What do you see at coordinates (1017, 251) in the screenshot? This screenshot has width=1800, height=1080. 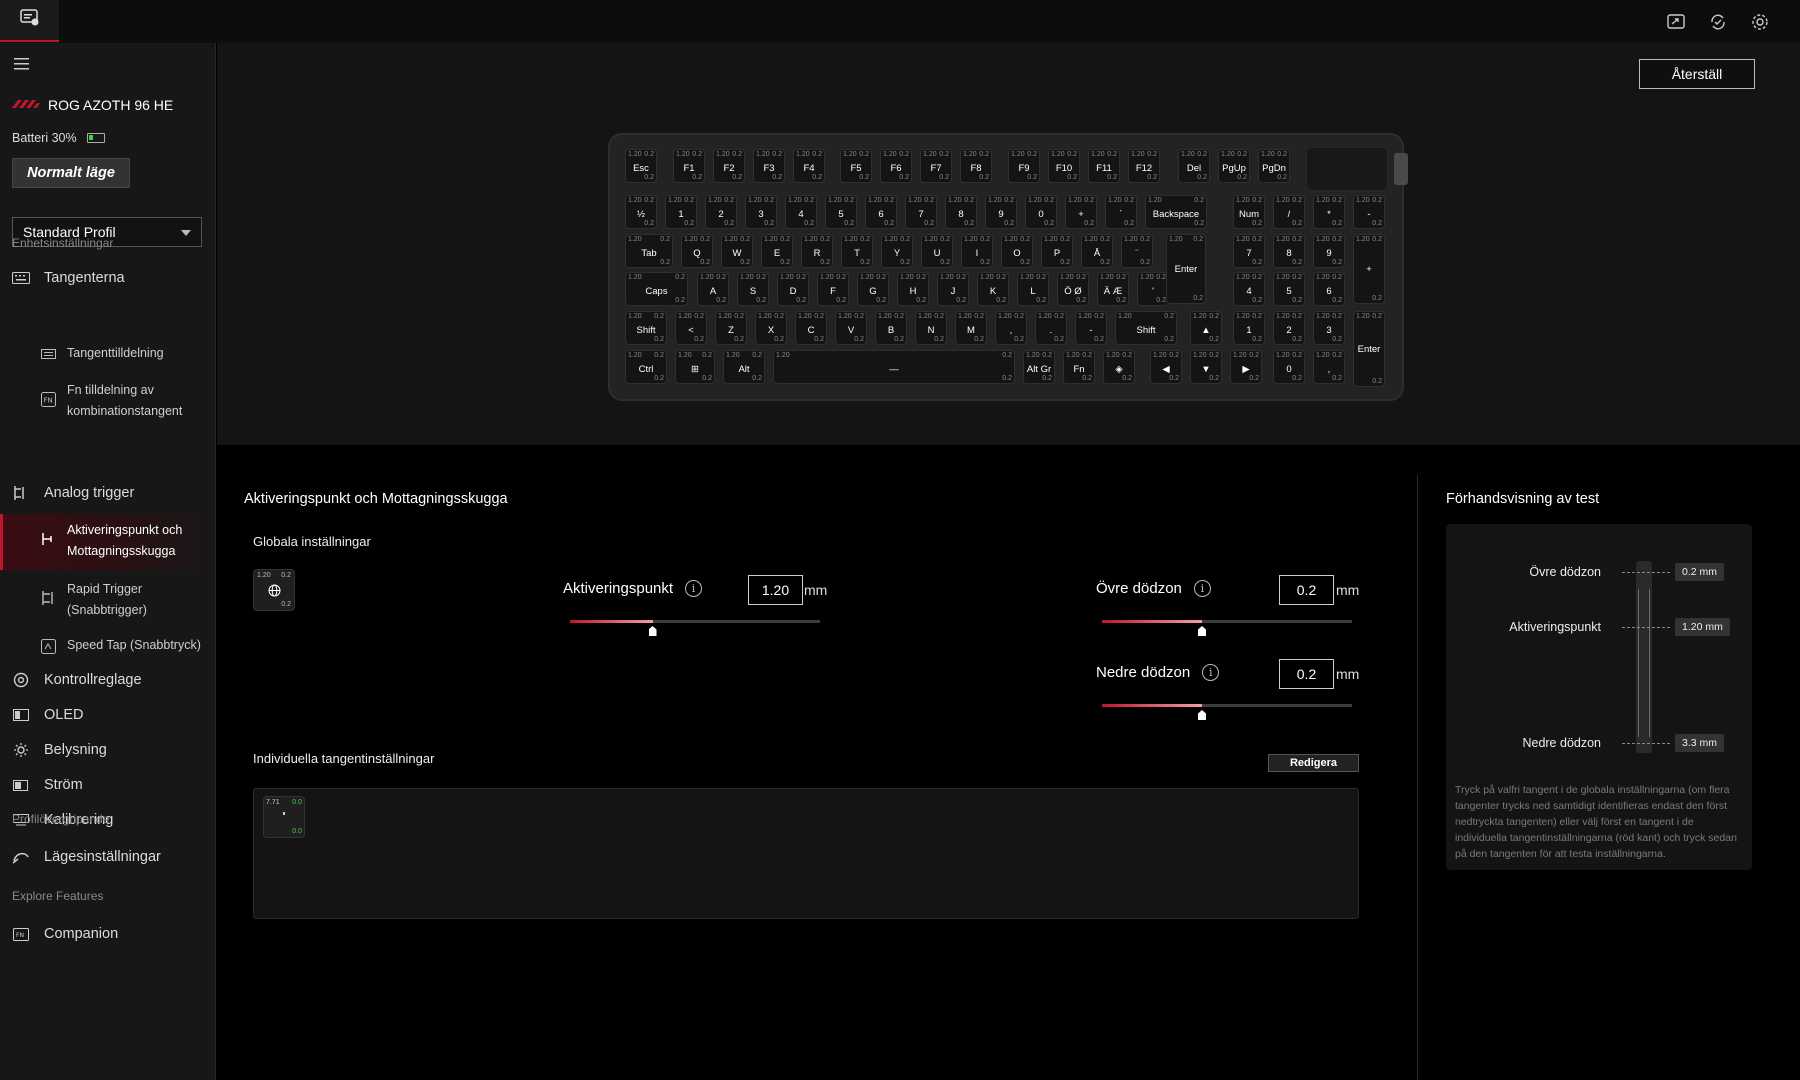 I see `keycap: 1.20 0.2 O 0.2` at bounding box center [1017, 251].